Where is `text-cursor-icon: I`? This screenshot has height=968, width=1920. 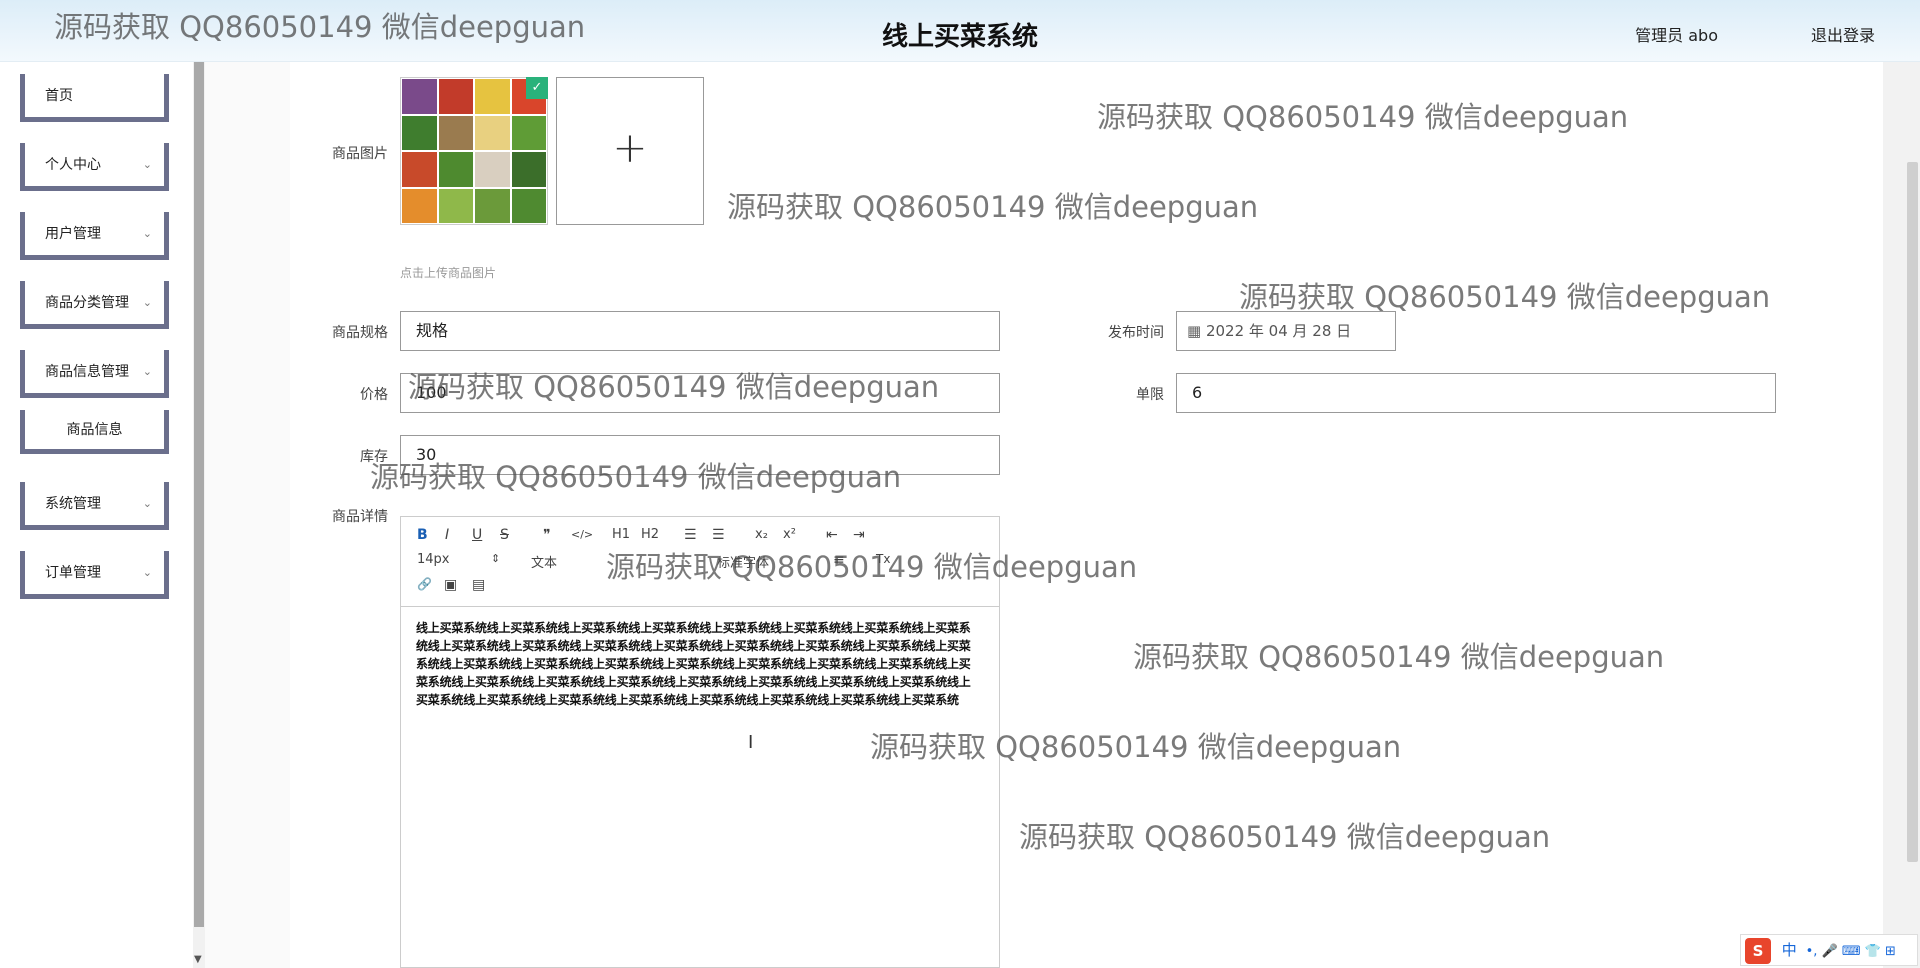 text-cursor-icon: I is located at coordinates (751, 742).